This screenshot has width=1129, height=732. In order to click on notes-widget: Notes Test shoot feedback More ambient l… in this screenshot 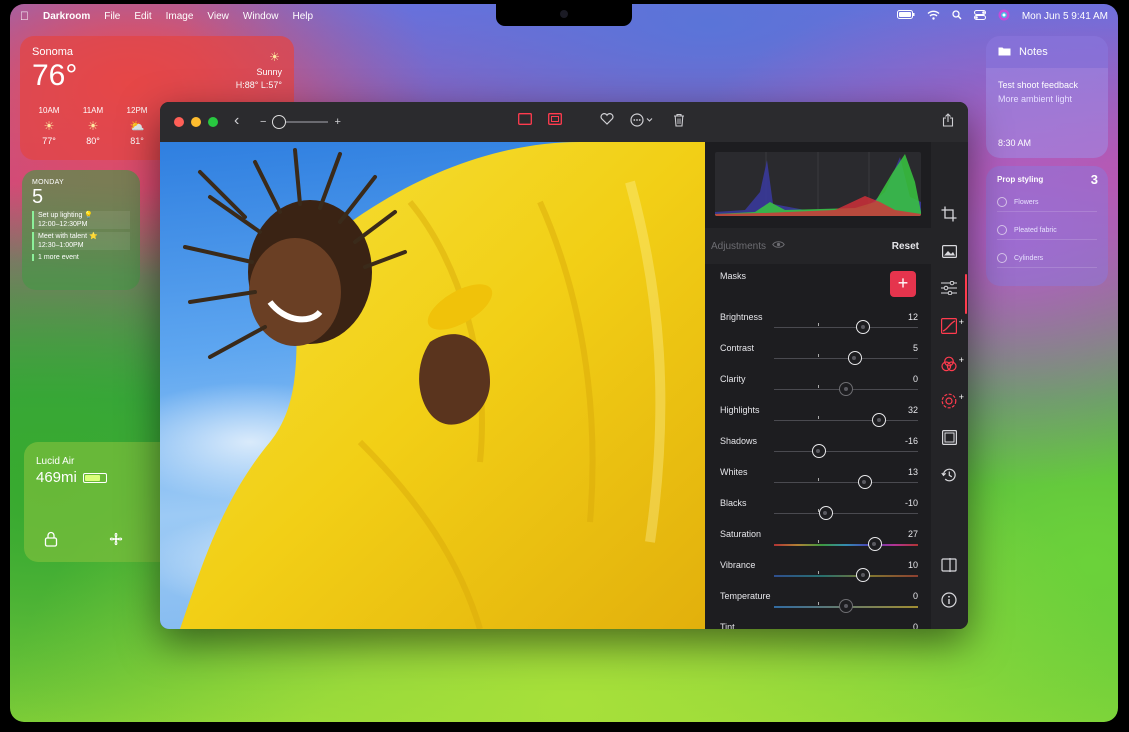, I will do `click(1047, 97)`.